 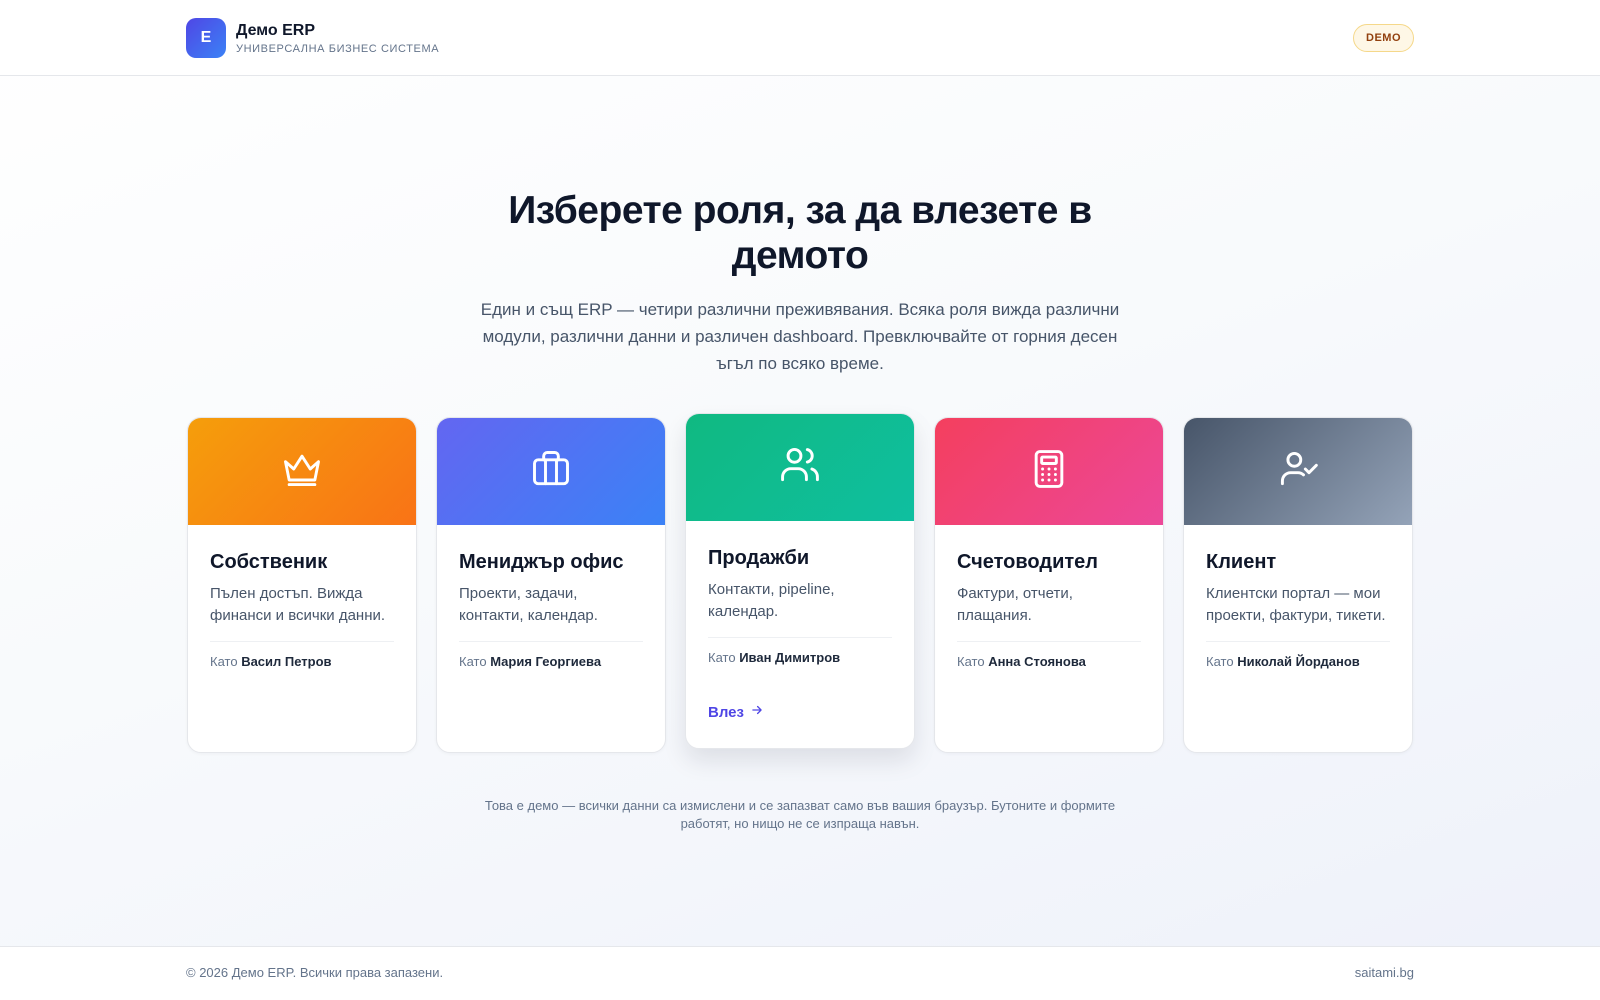 I want to click on brand-subtitle: УНИВЕРСАЛНА БИЗНЕС СИСТЕМА, so click(x=338, y=49).